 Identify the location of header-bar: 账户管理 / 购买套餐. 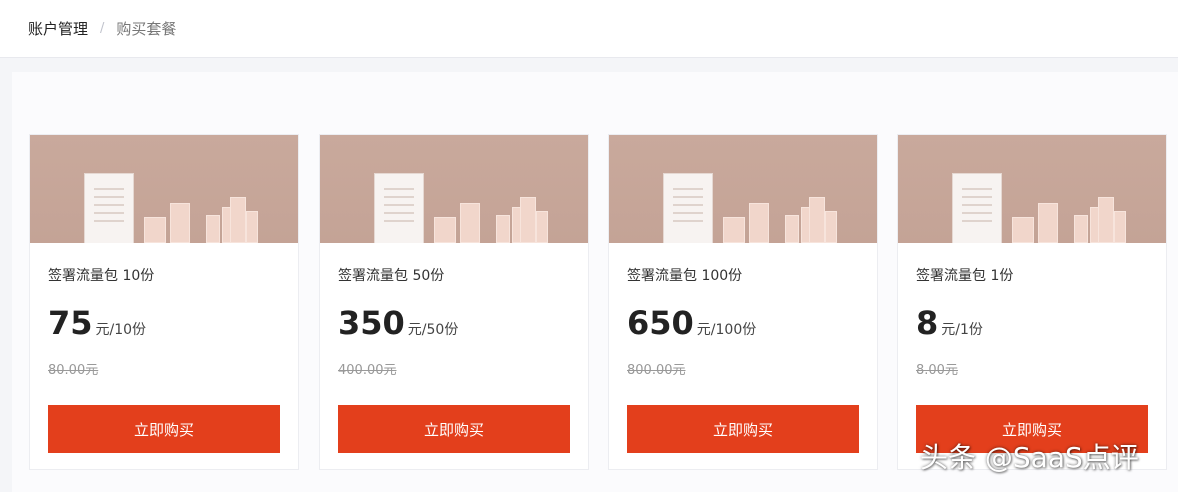
(589, 29).